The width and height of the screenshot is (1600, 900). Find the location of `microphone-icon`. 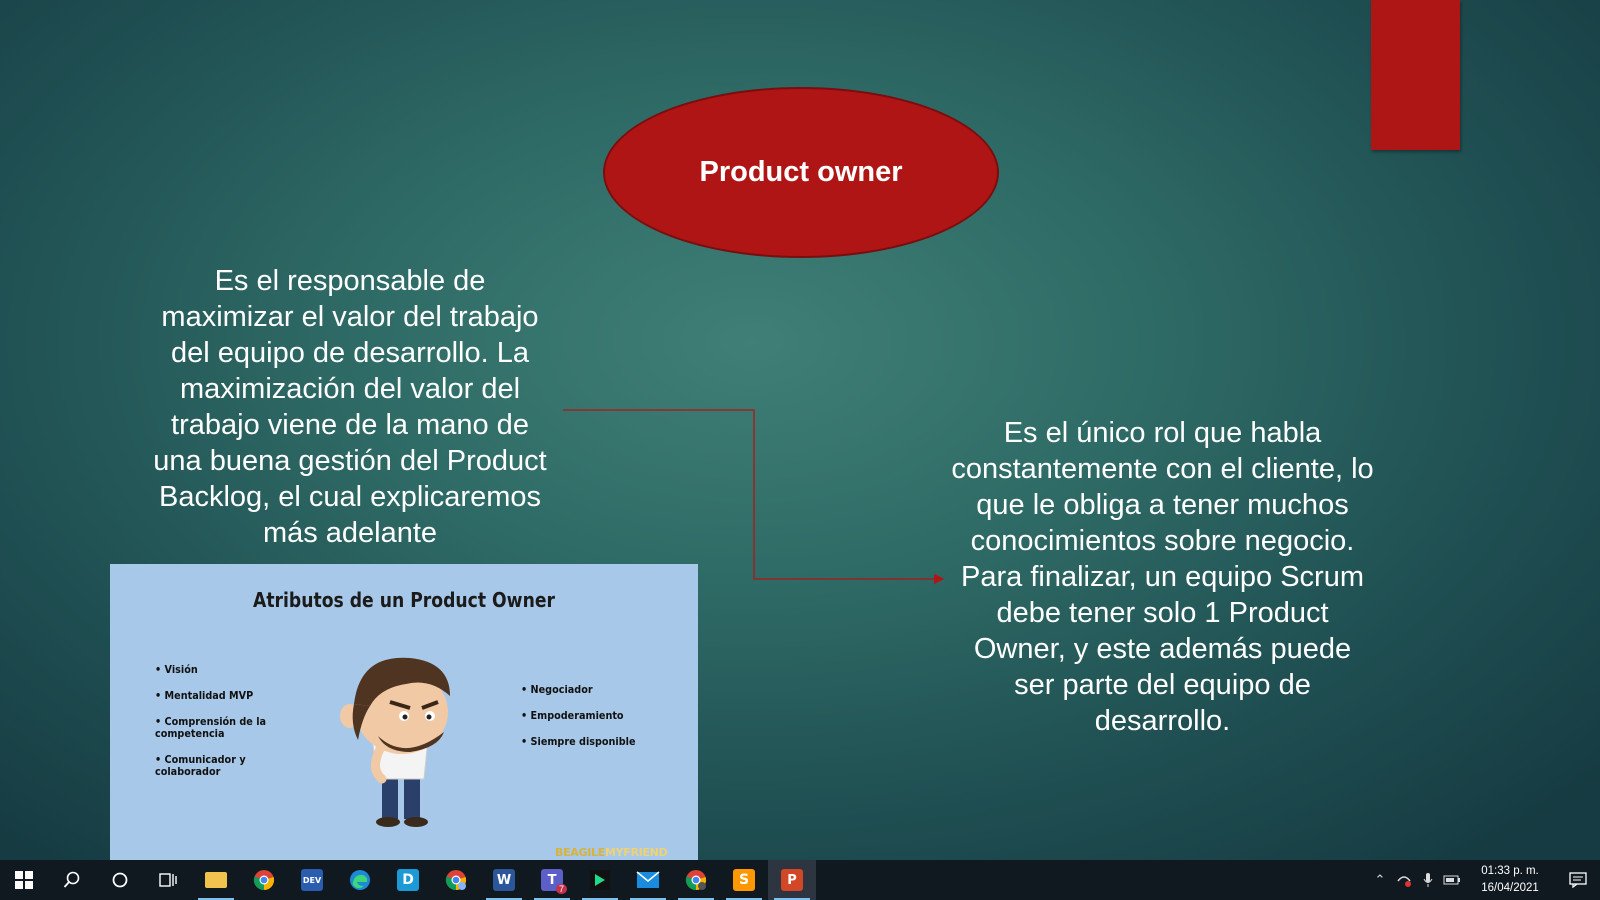

microphone-icon is located at coordinates (1428, 880).